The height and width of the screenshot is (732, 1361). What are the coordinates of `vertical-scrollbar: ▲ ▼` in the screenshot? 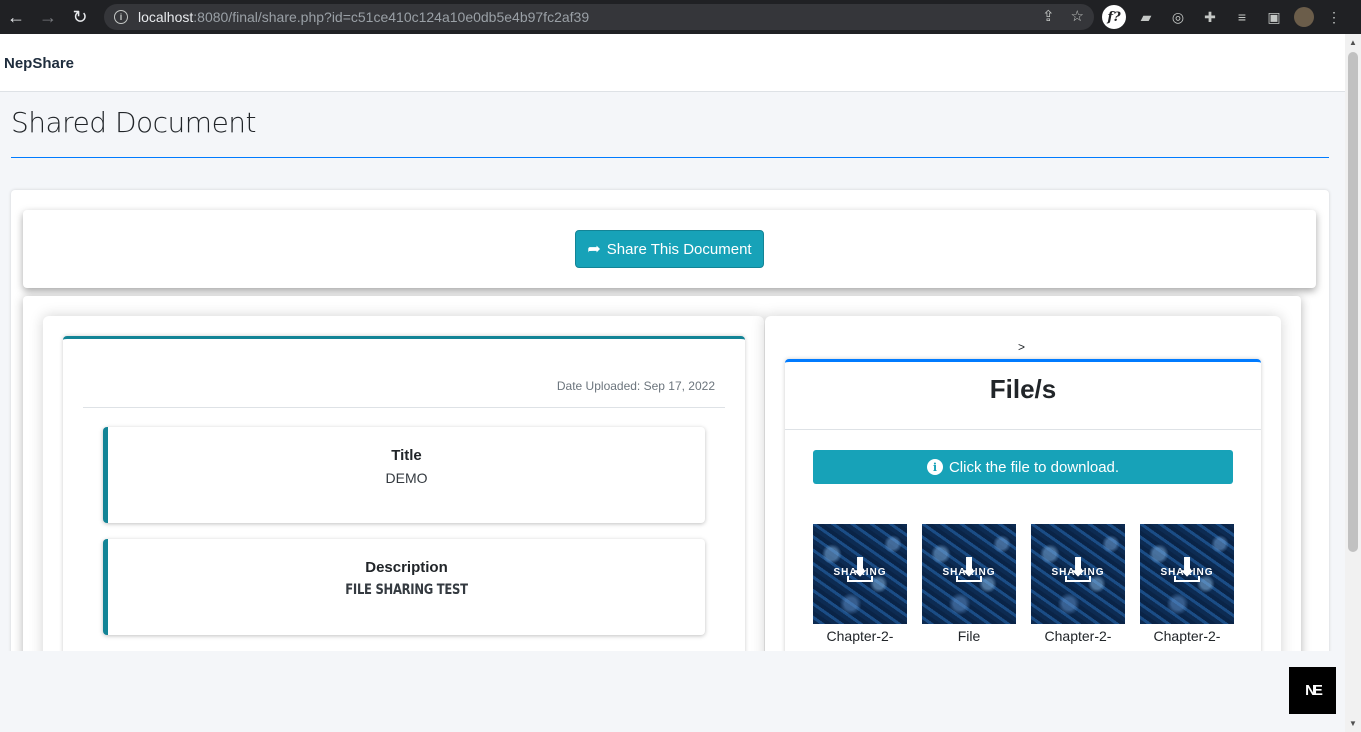 It's located at (1353, 383).